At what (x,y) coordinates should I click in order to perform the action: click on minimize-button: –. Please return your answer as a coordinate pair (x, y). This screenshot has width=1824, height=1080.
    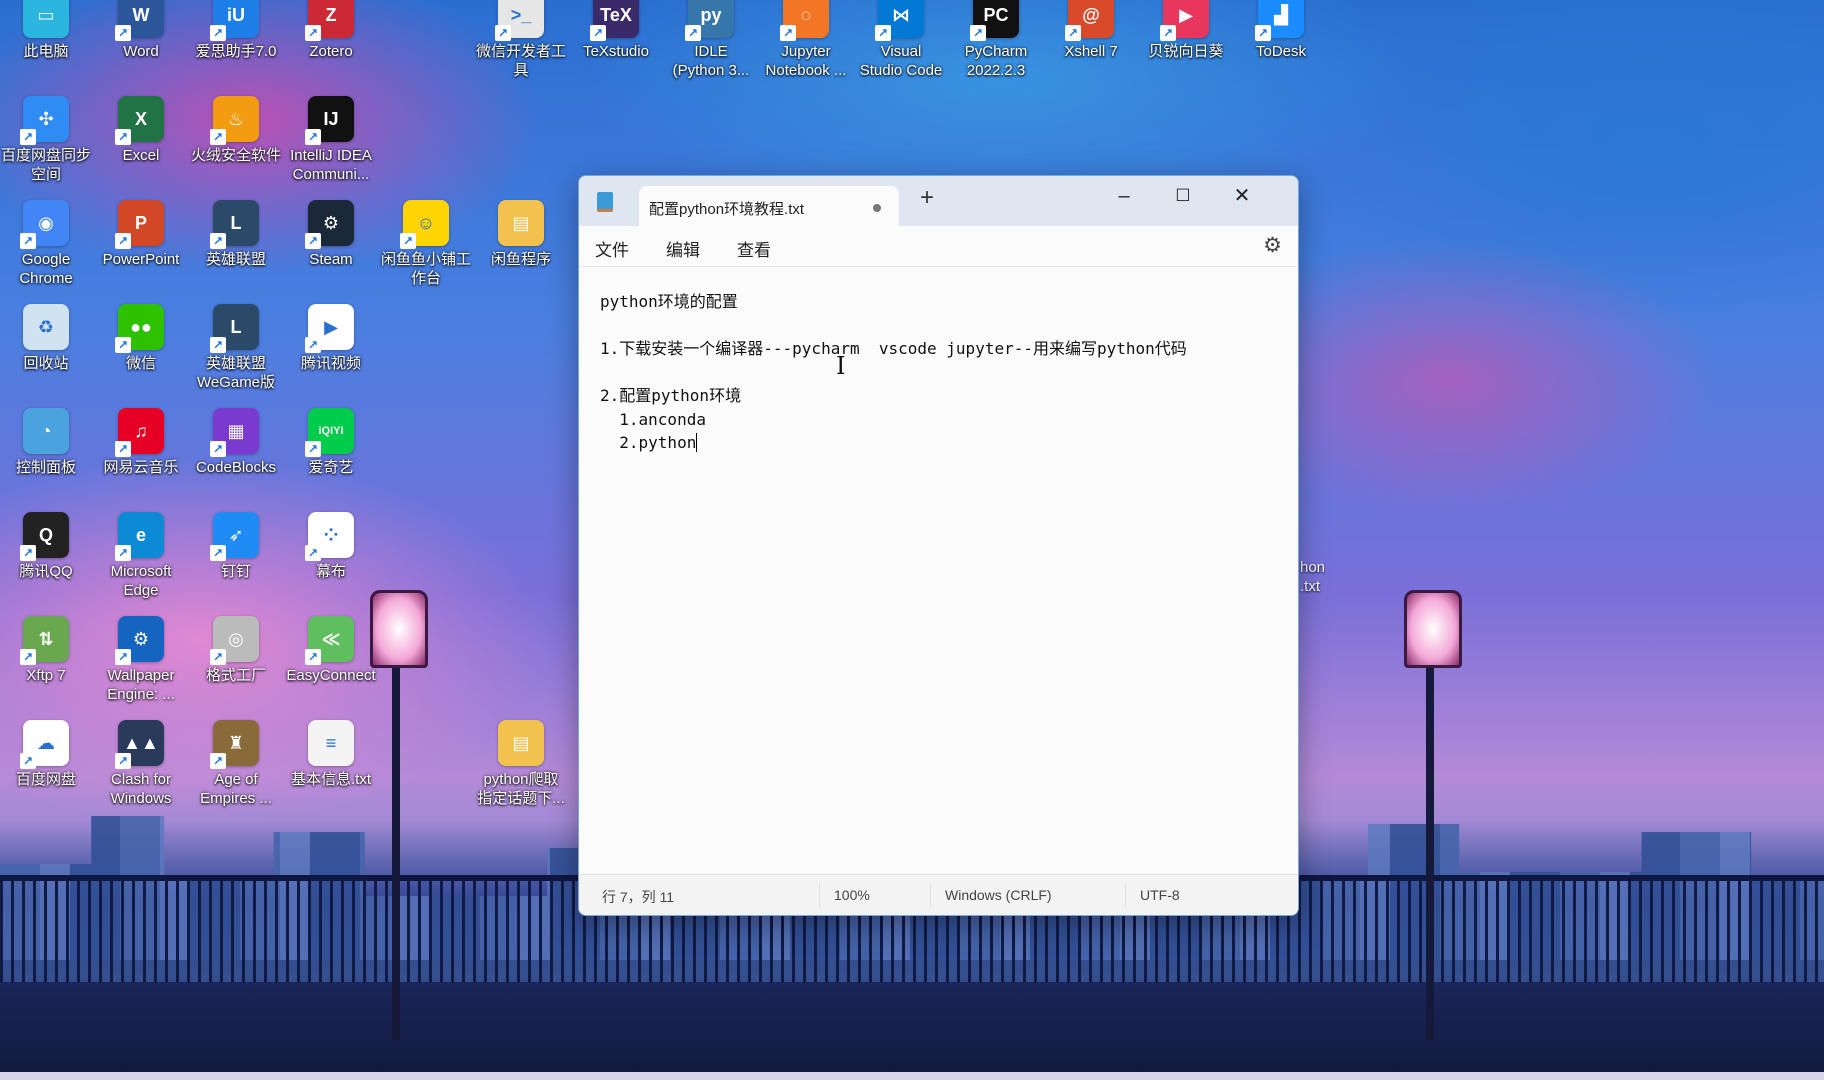
    Looking at the image, I should click on (1124, 196).